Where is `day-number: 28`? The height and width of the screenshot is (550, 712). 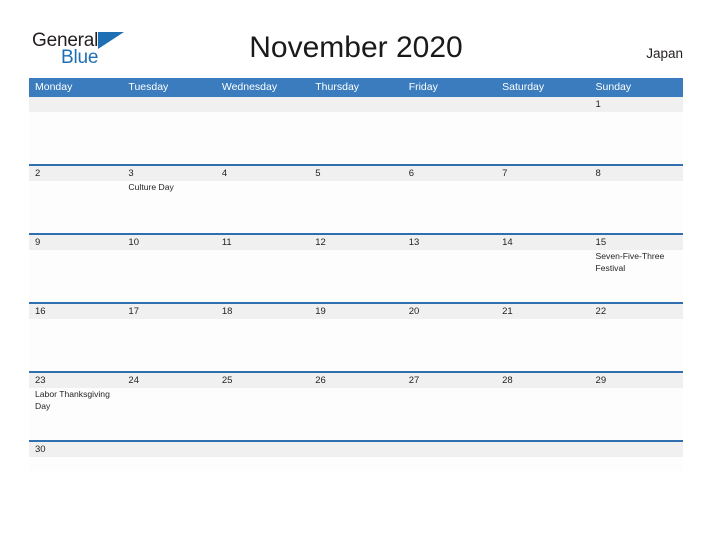
day-number: 28 is located at coordinates (542, 380).